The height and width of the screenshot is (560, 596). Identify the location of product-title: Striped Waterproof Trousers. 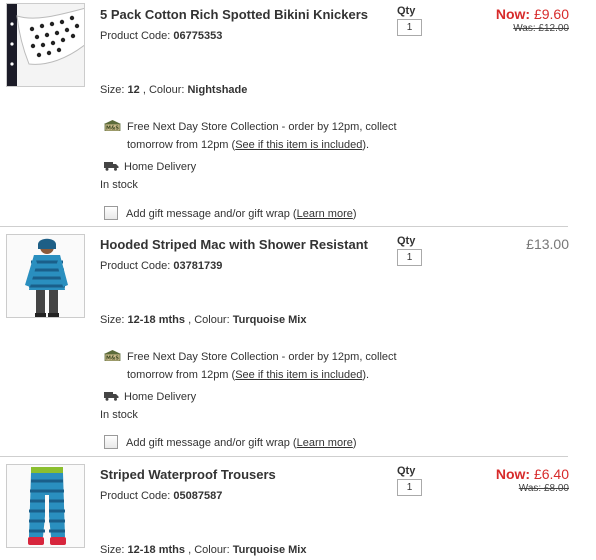
(188, 474).